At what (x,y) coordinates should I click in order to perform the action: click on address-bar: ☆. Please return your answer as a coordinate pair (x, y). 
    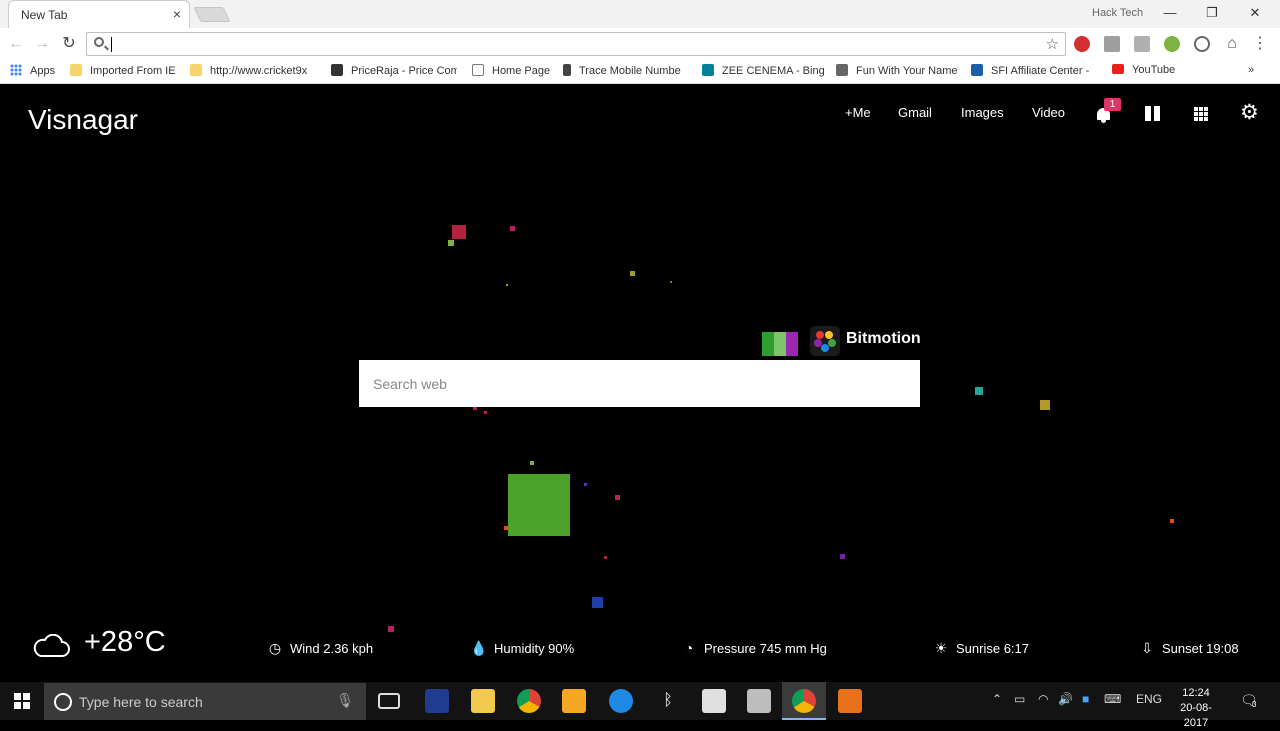
    Looking at the image, I should click on (576, 44).